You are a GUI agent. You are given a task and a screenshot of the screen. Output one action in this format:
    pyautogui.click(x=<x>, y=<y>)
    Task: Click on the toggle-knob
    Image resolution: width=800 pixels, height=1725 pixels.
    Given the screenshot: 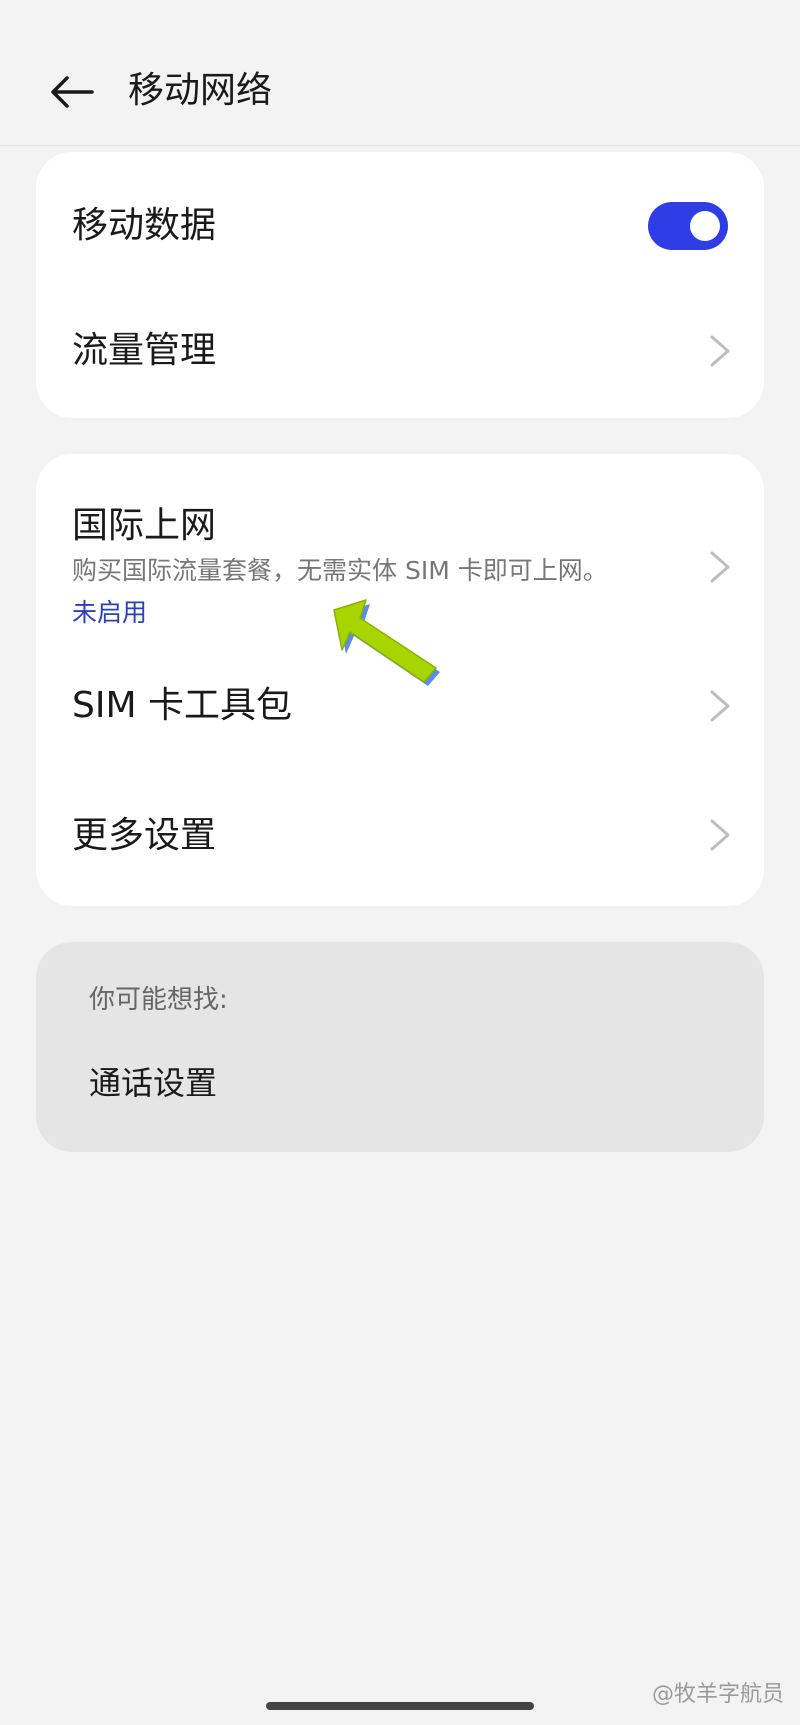 What is the action you would take?
    pyautogui.click(x=705, y=226)
    